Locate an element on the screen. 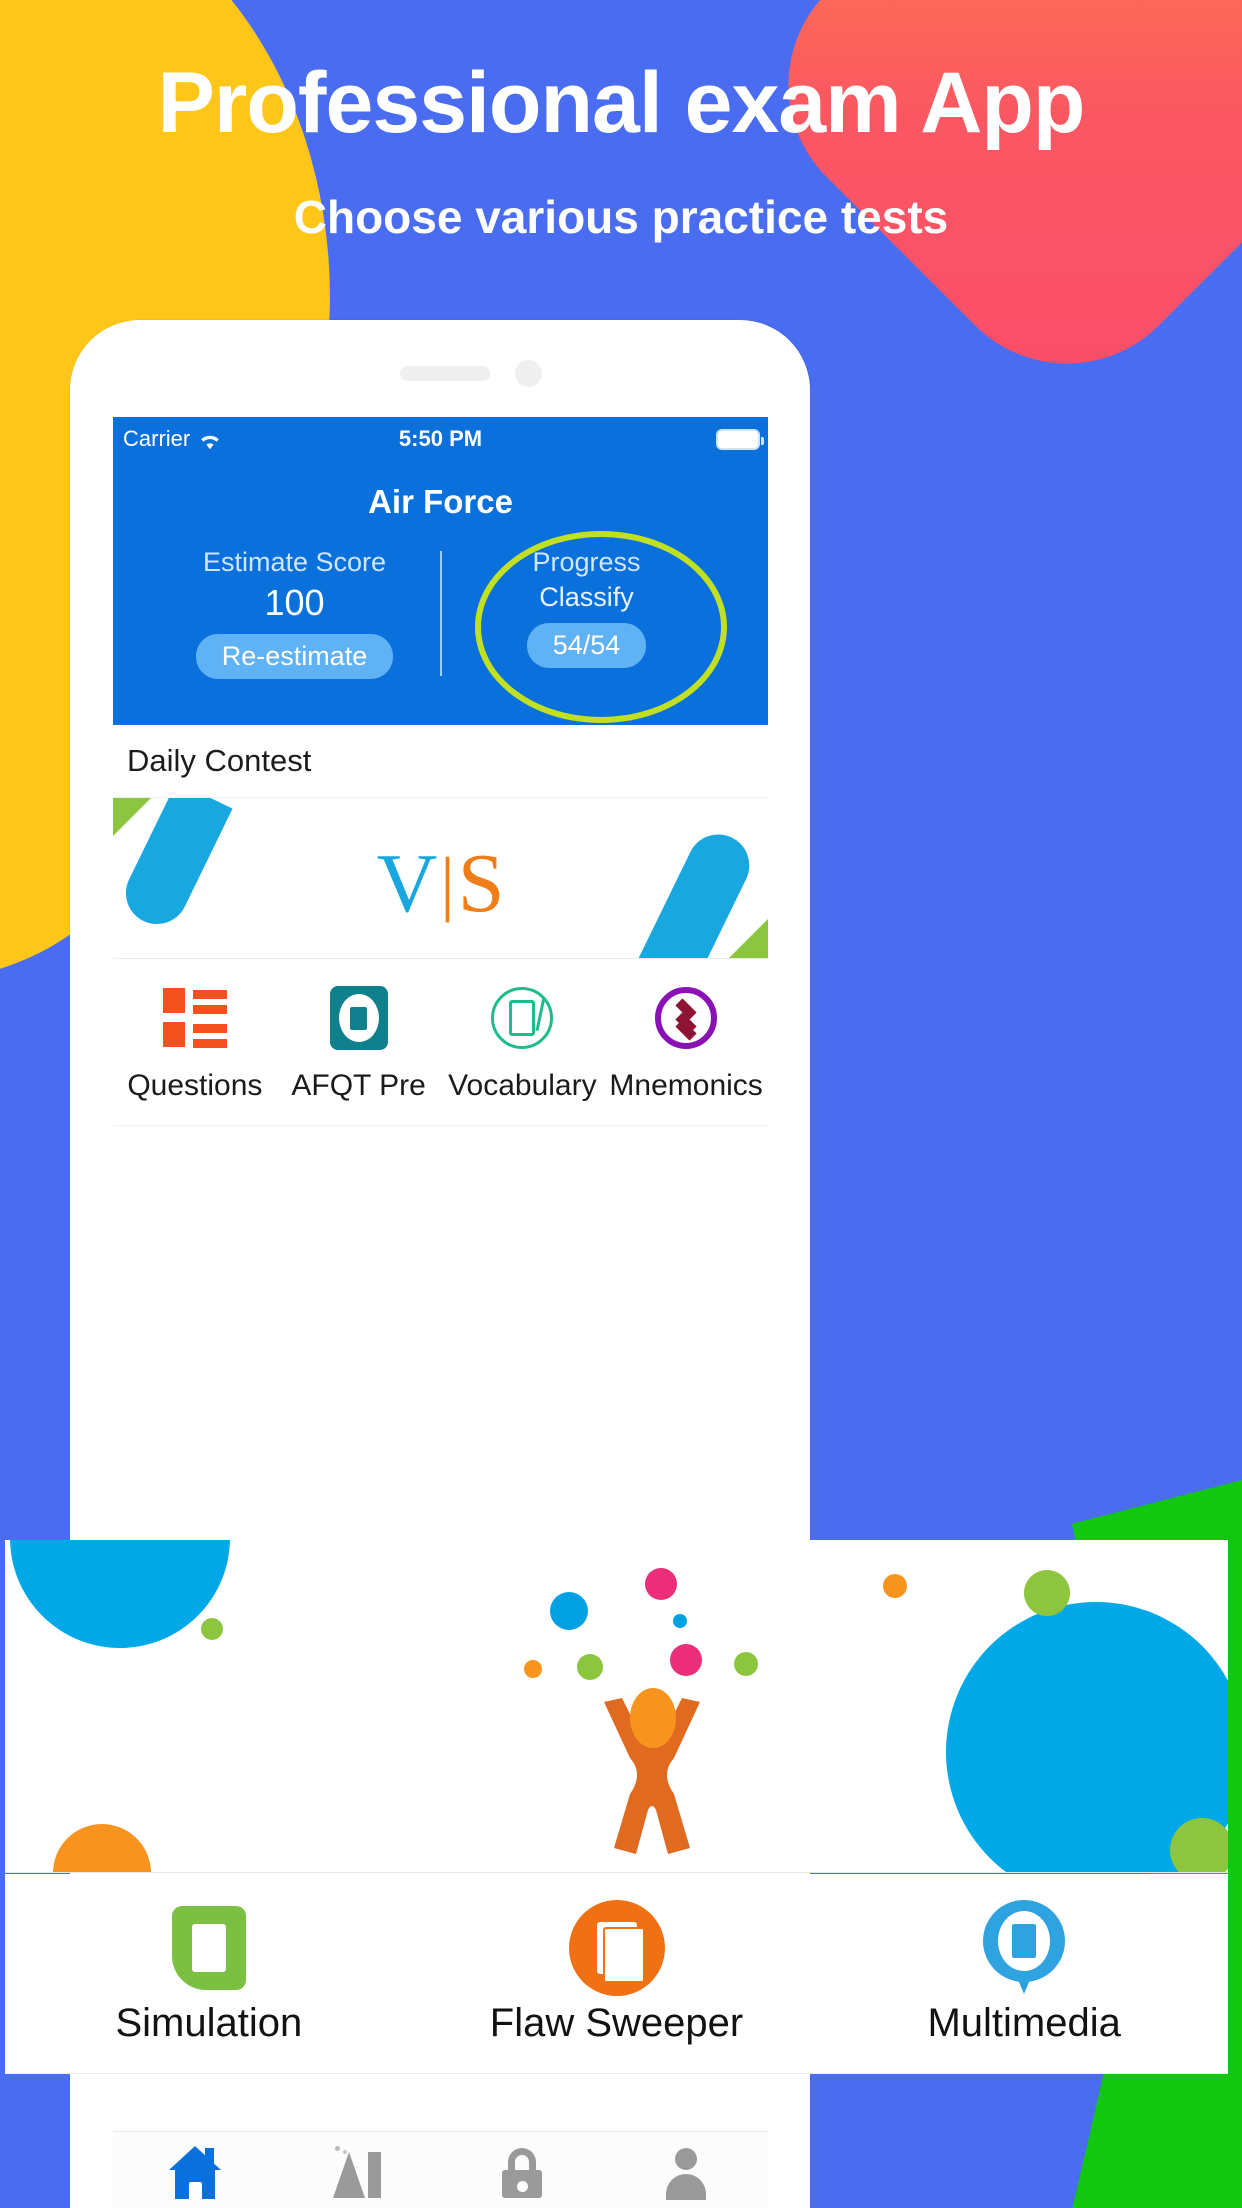 The width and height of the screenshot is (1242, 2208). hero-title: Professional exam App is located at coordinates (621, 103).